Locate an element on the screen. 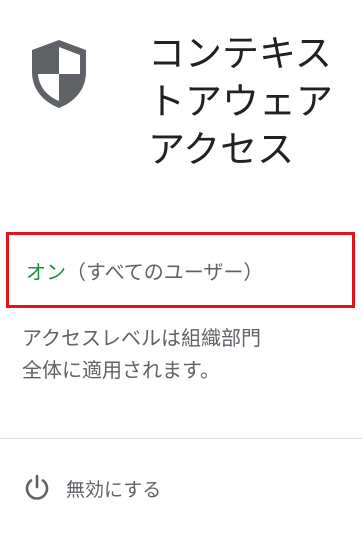 This screenshot has width=362, height=540. status-highlight-box: オン（すべてのユーザー） is located at coordinates (180, 270).